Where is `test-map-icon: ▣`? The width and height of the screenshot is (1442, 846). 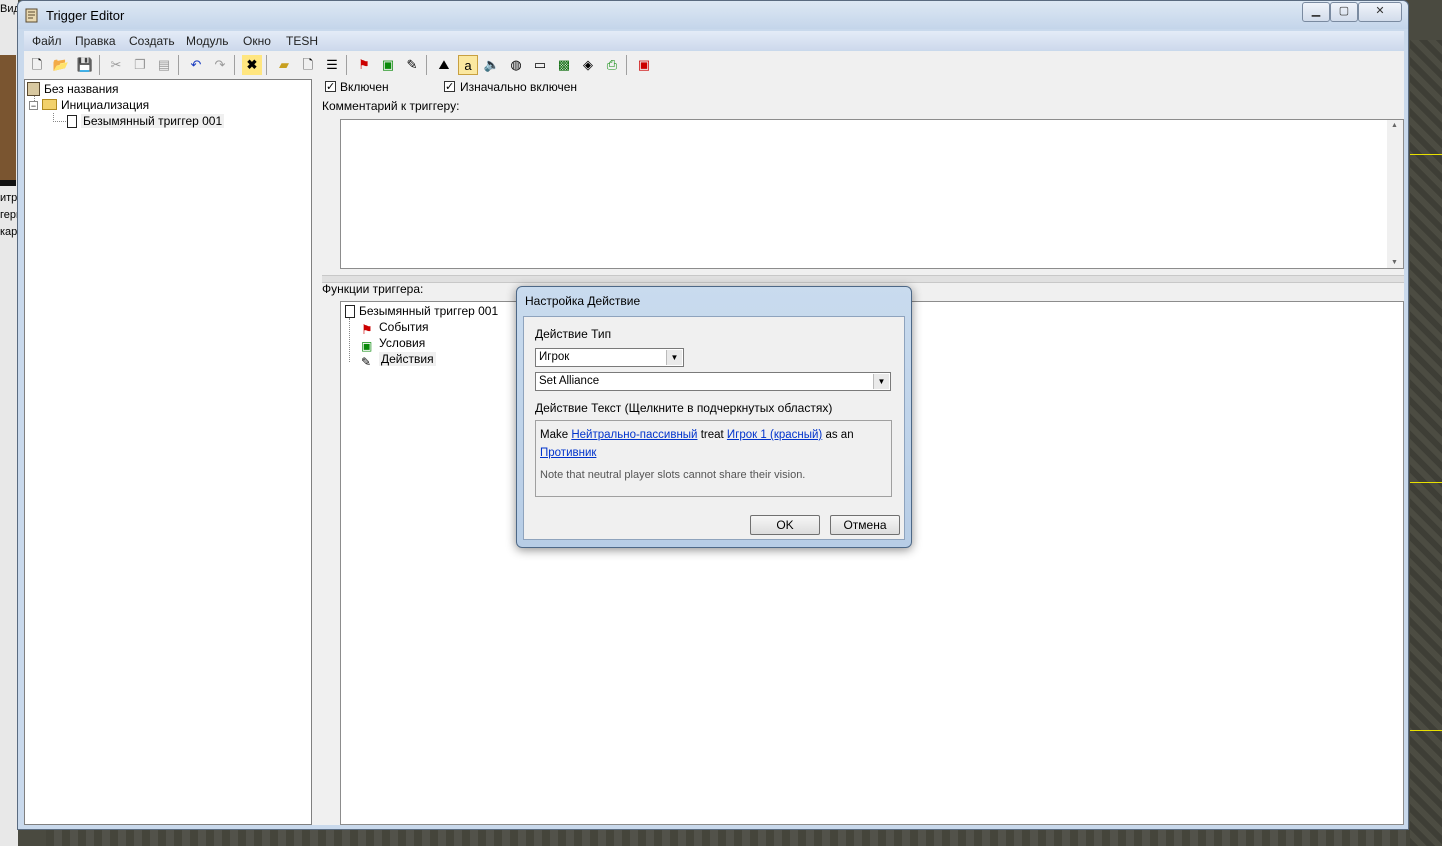
test-map-icon: ▣ is located at coordinates (644, 65).